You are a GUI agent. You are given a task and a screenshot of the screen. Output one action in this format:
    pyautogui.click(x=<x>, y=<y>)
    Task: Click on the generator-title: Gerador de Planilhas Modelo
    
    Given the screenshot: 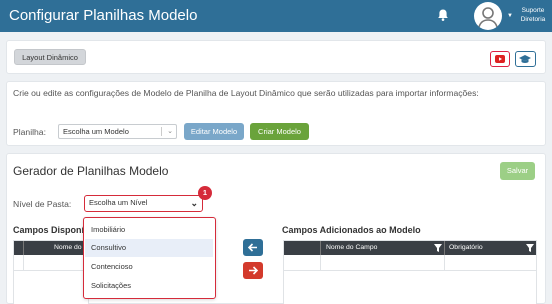 What is the action you would take?
    pyautogui.click(x=91, y=171)
    